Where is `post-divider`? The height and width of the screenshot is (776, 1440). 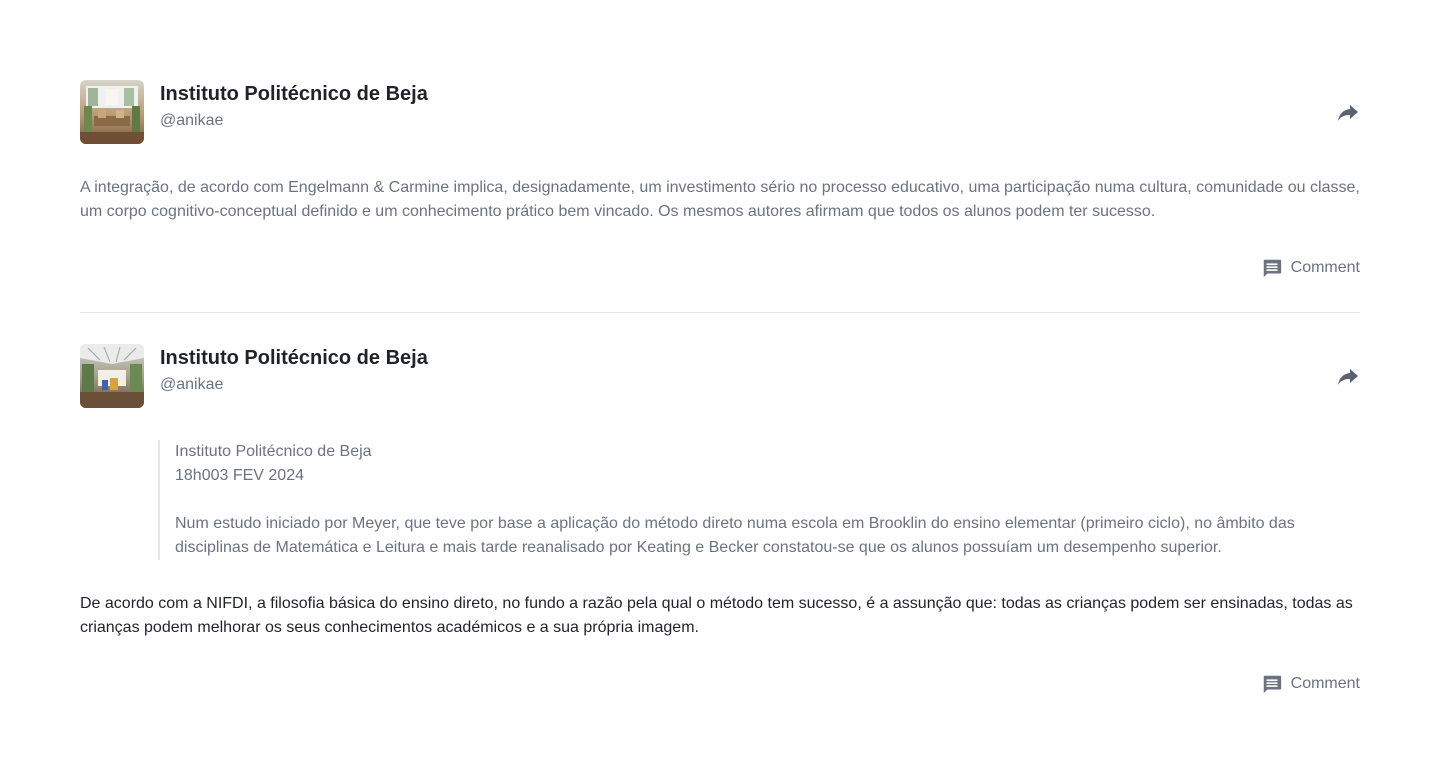 post-divider is located at coordinates (720, 312).